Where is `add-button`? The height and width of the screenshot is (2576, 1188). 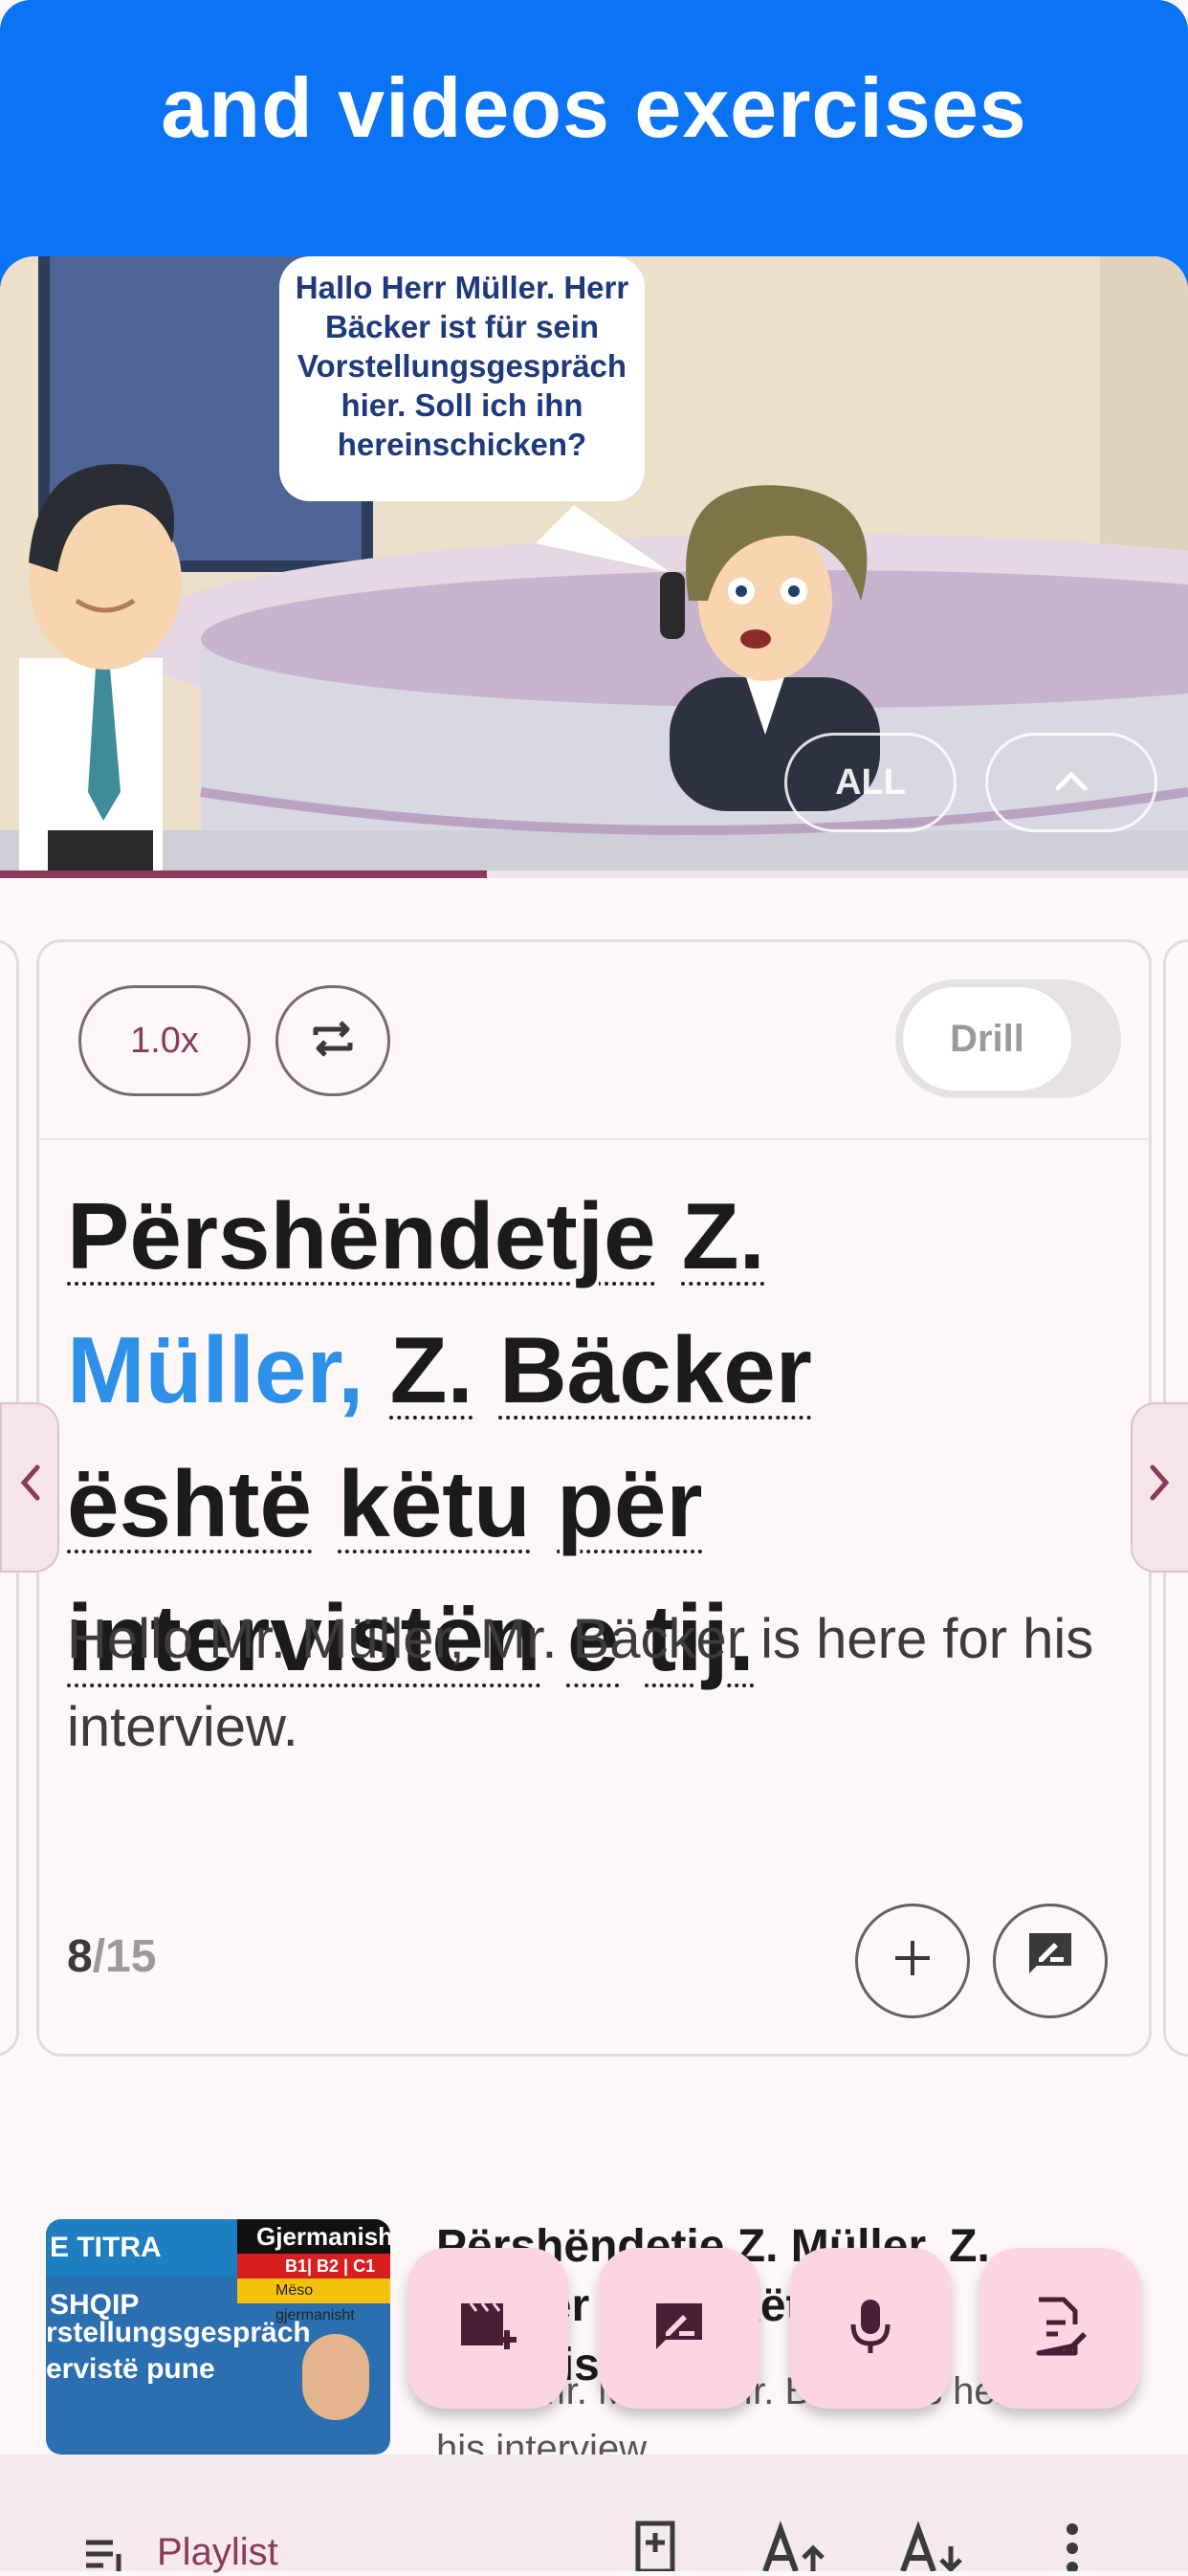 add-button is located at coordinates (912, 1961).